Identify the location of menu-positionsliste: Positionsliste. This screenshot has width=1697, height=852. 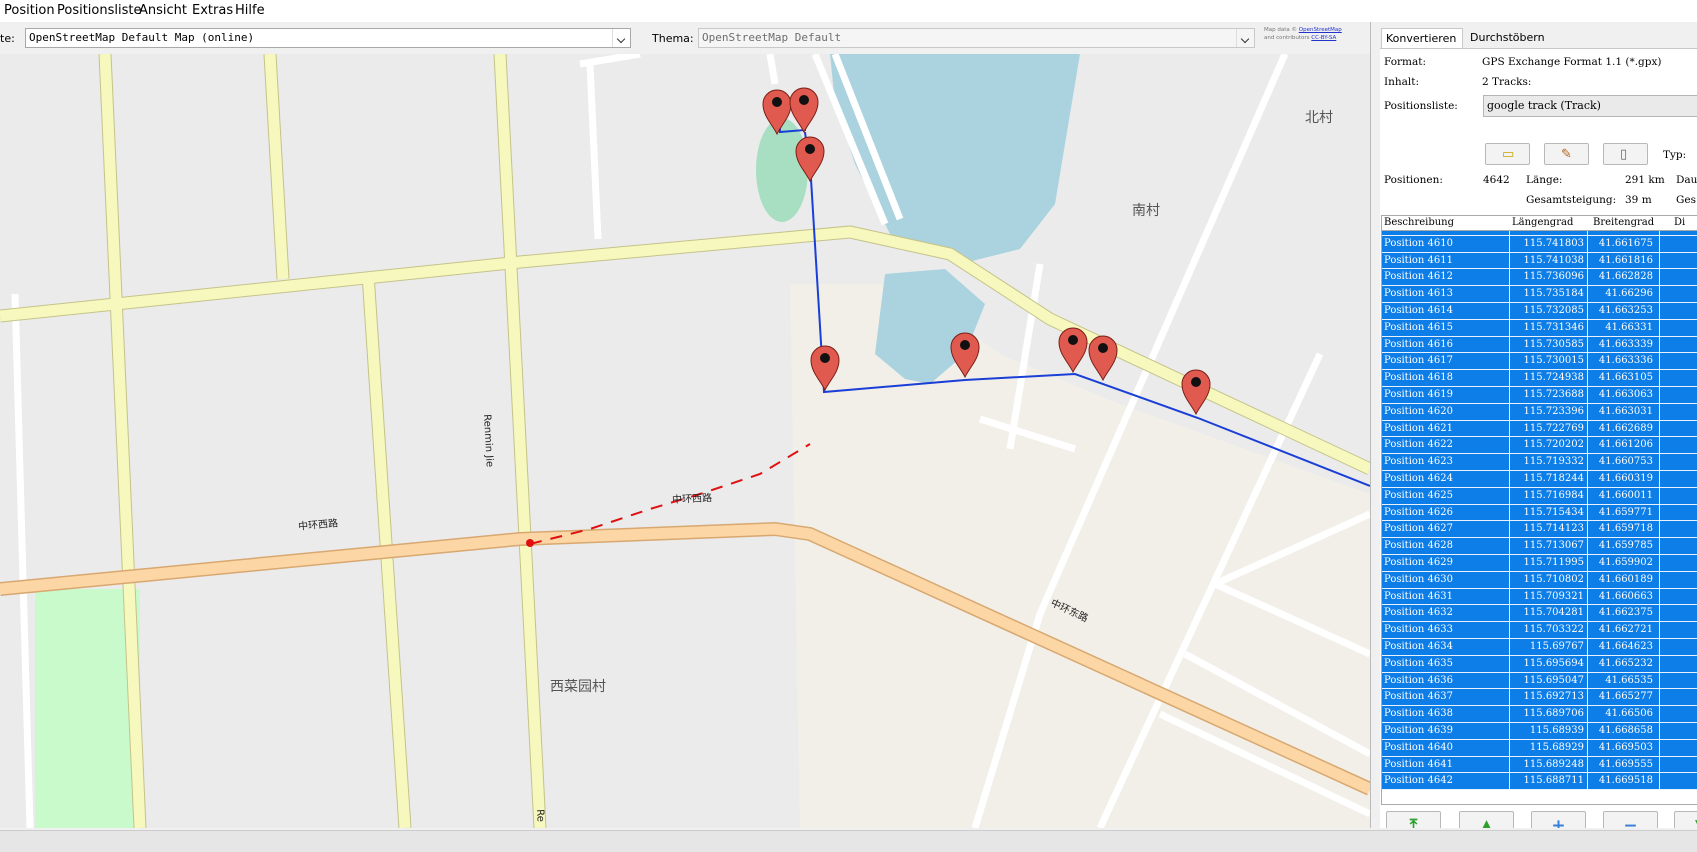
(99, 10).